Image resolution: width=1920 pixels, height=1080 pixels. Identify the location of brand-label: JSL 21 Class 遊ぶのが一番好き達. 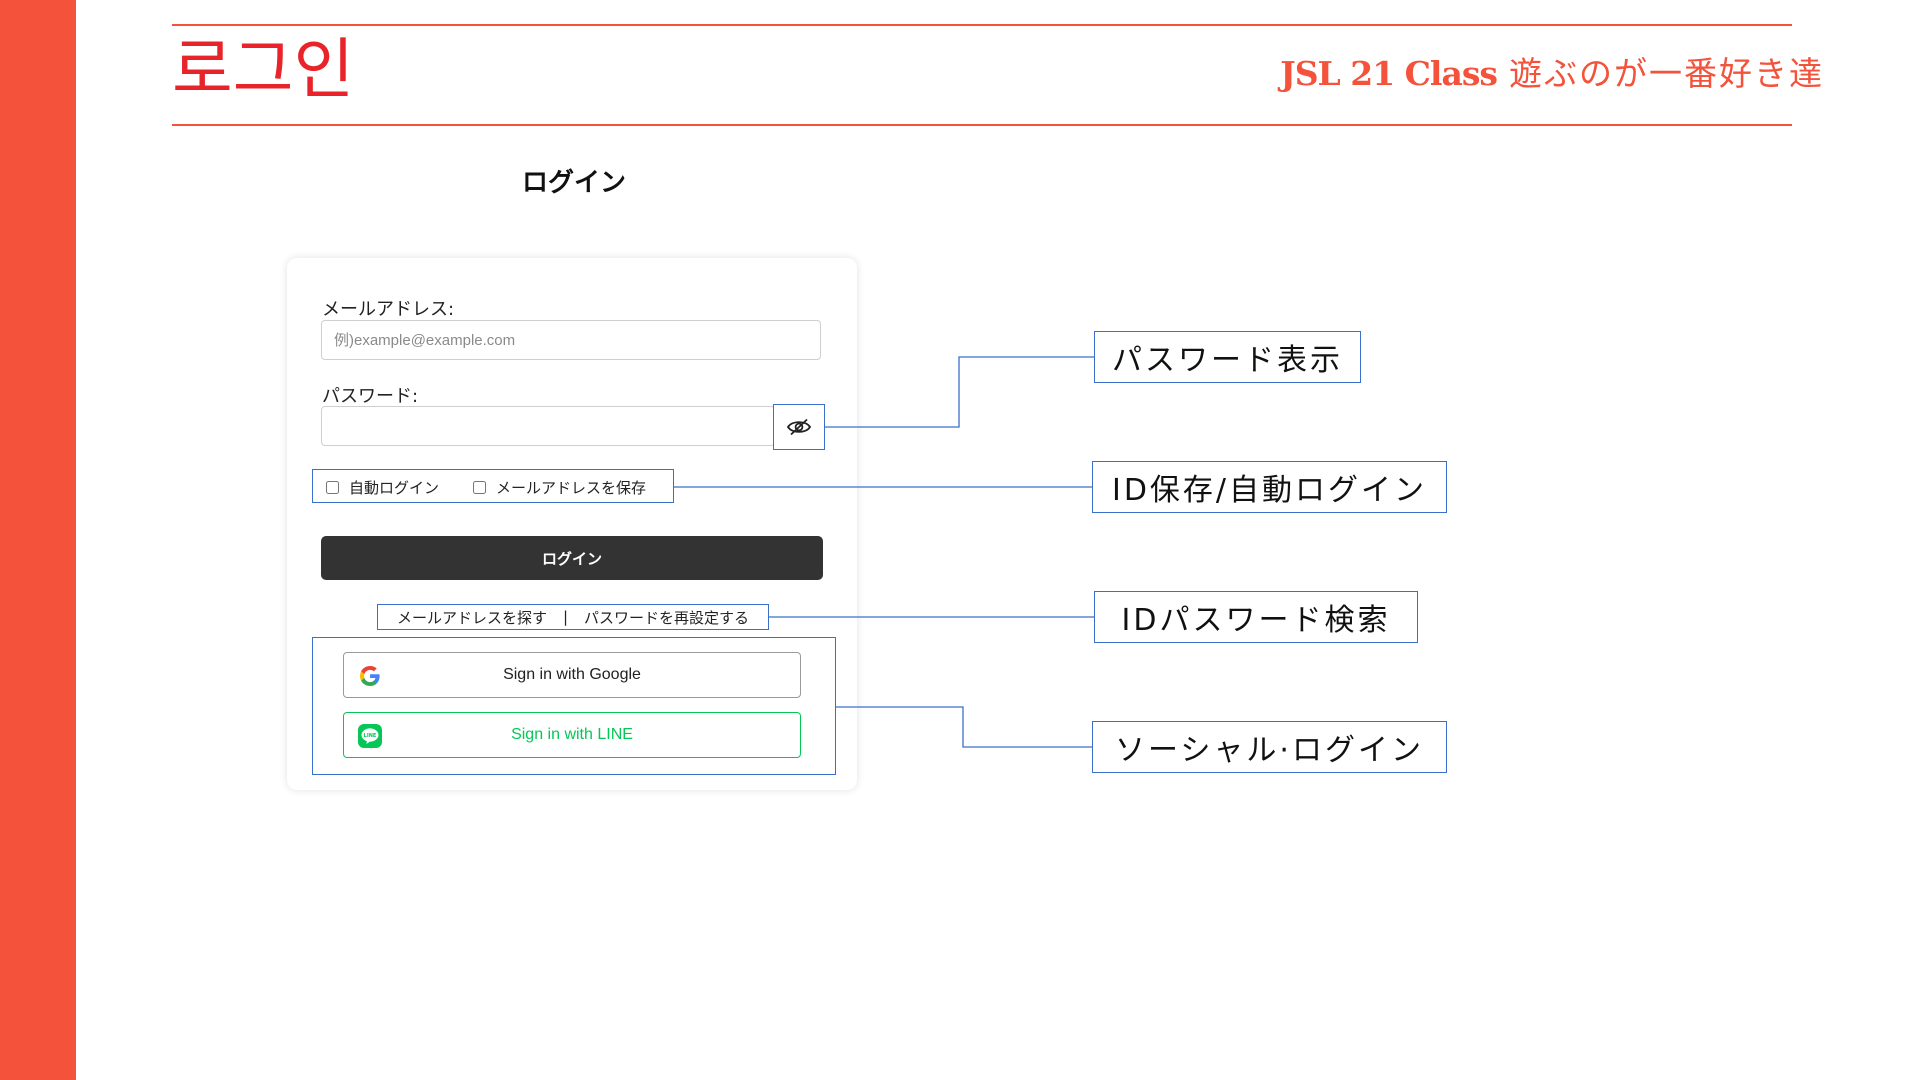
(1552, 74).